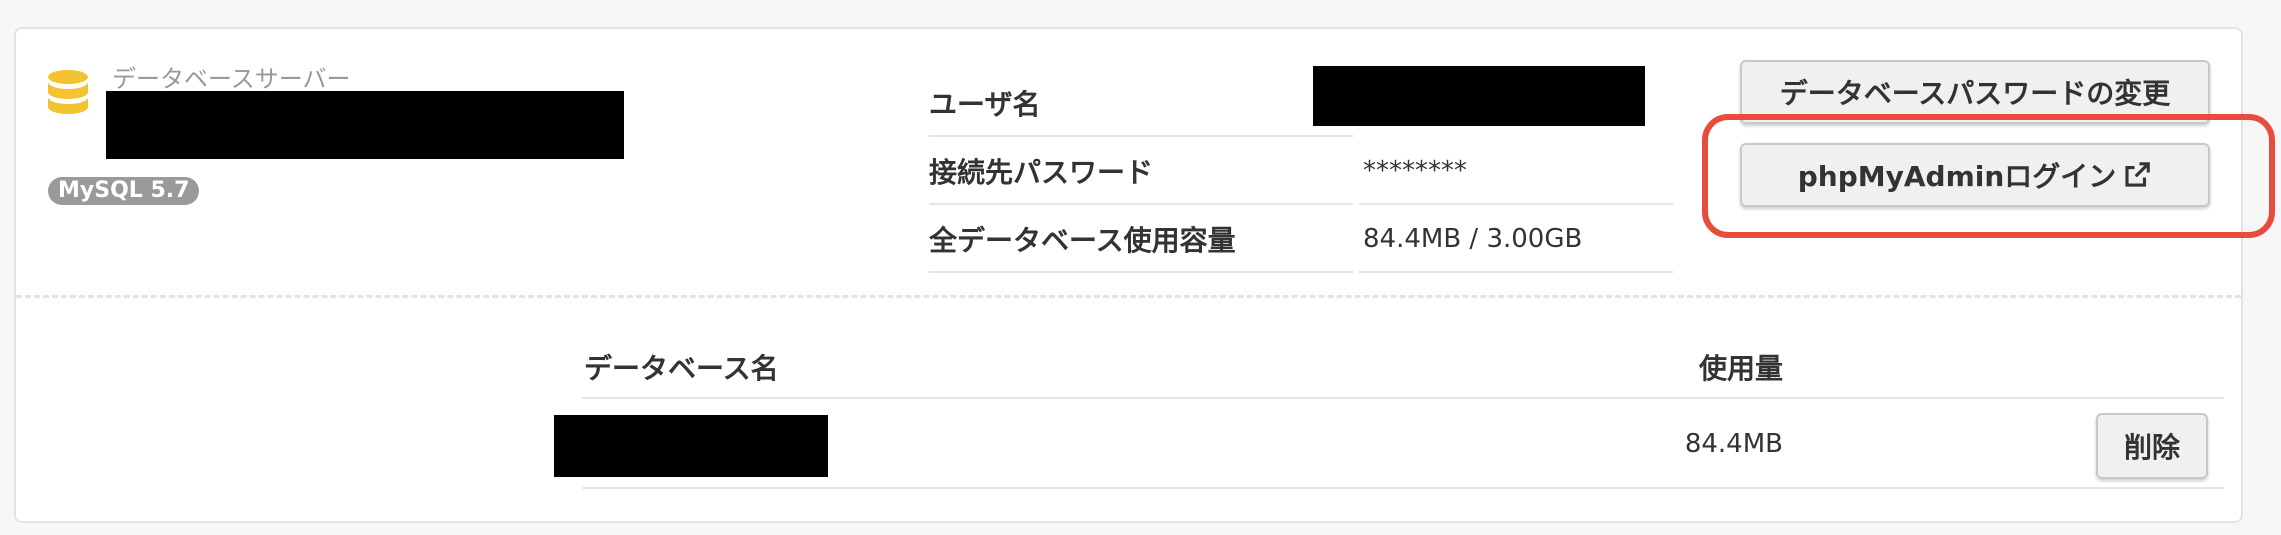 The image size is (2281, 535). Describe the element at coordinates (1733, 444) in the screenshot. I see `database-usage-value: 84.4MB` at that location.